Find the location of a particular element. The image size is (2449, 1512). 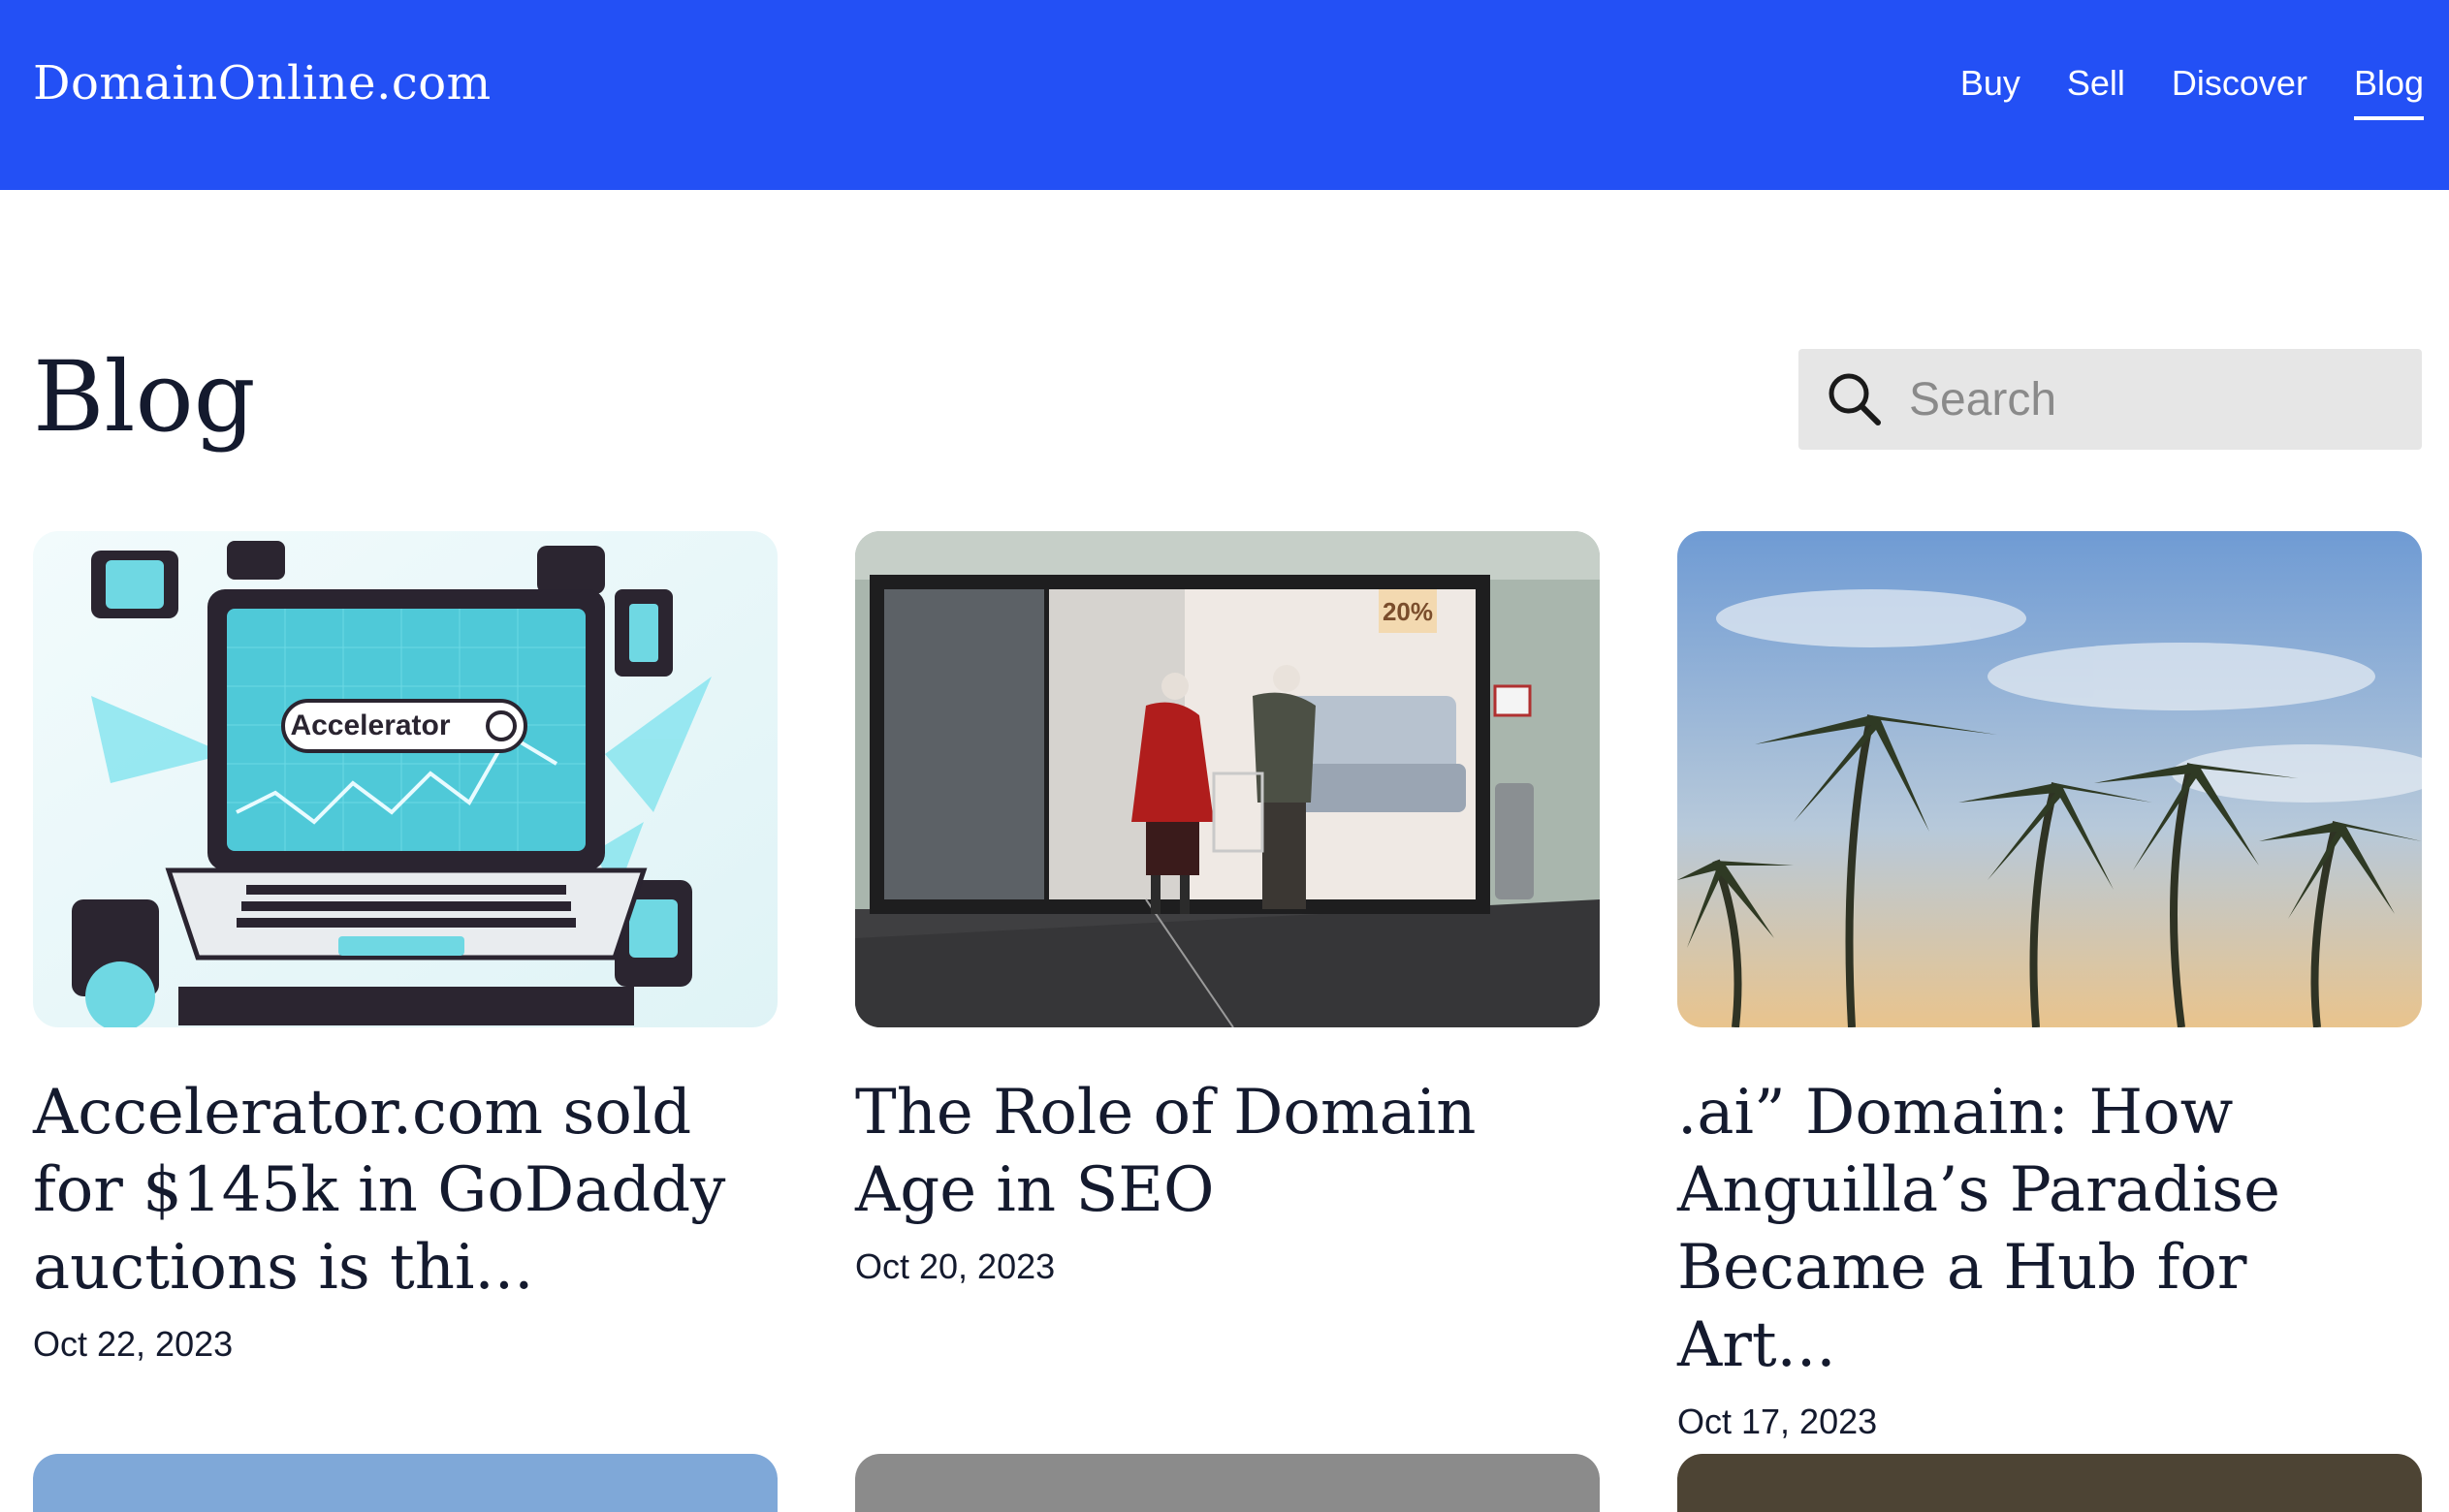

image-caption: 20% is located at coordinates (1408, 611).